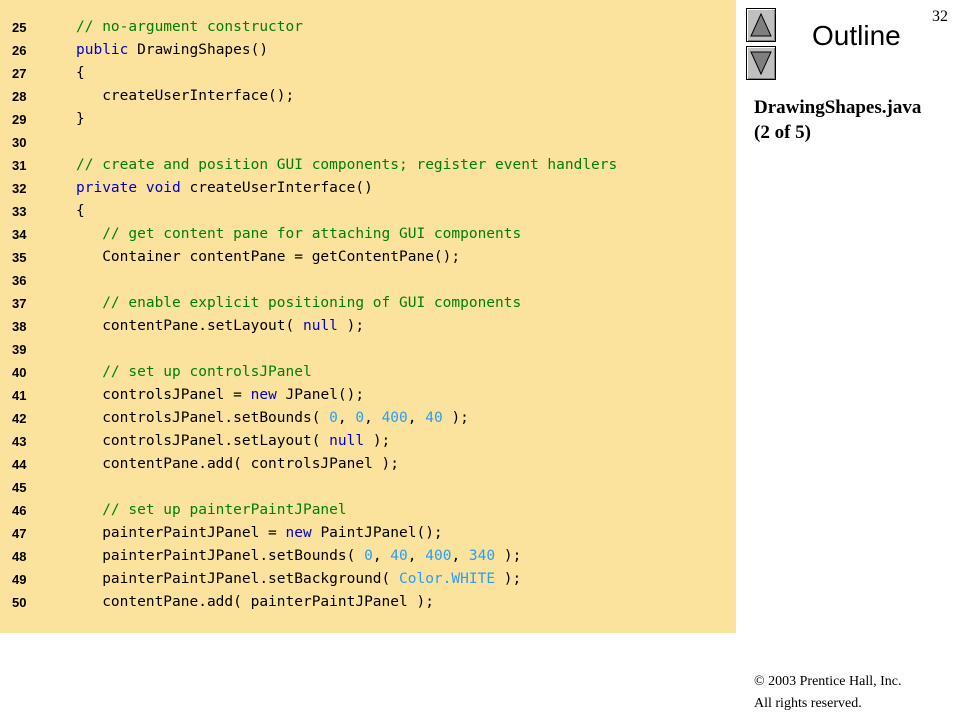 This screenshot has height=720, width=960. I want to click on code-text: // set up controlsJPanel, so click(194, 372).